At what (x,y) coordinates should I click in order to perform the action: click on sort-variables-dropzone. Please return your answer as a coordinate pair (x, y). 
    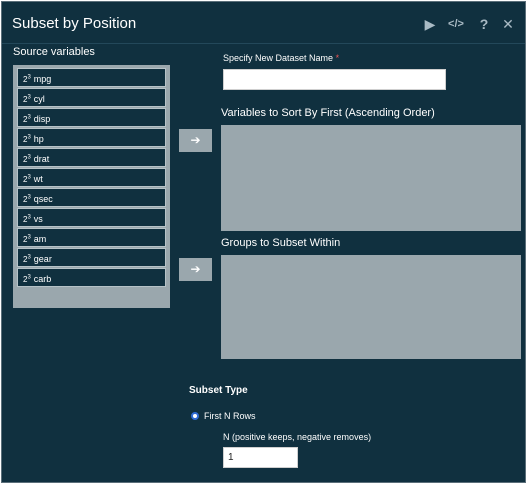
    Looking at the image, I should click on (371, 178).